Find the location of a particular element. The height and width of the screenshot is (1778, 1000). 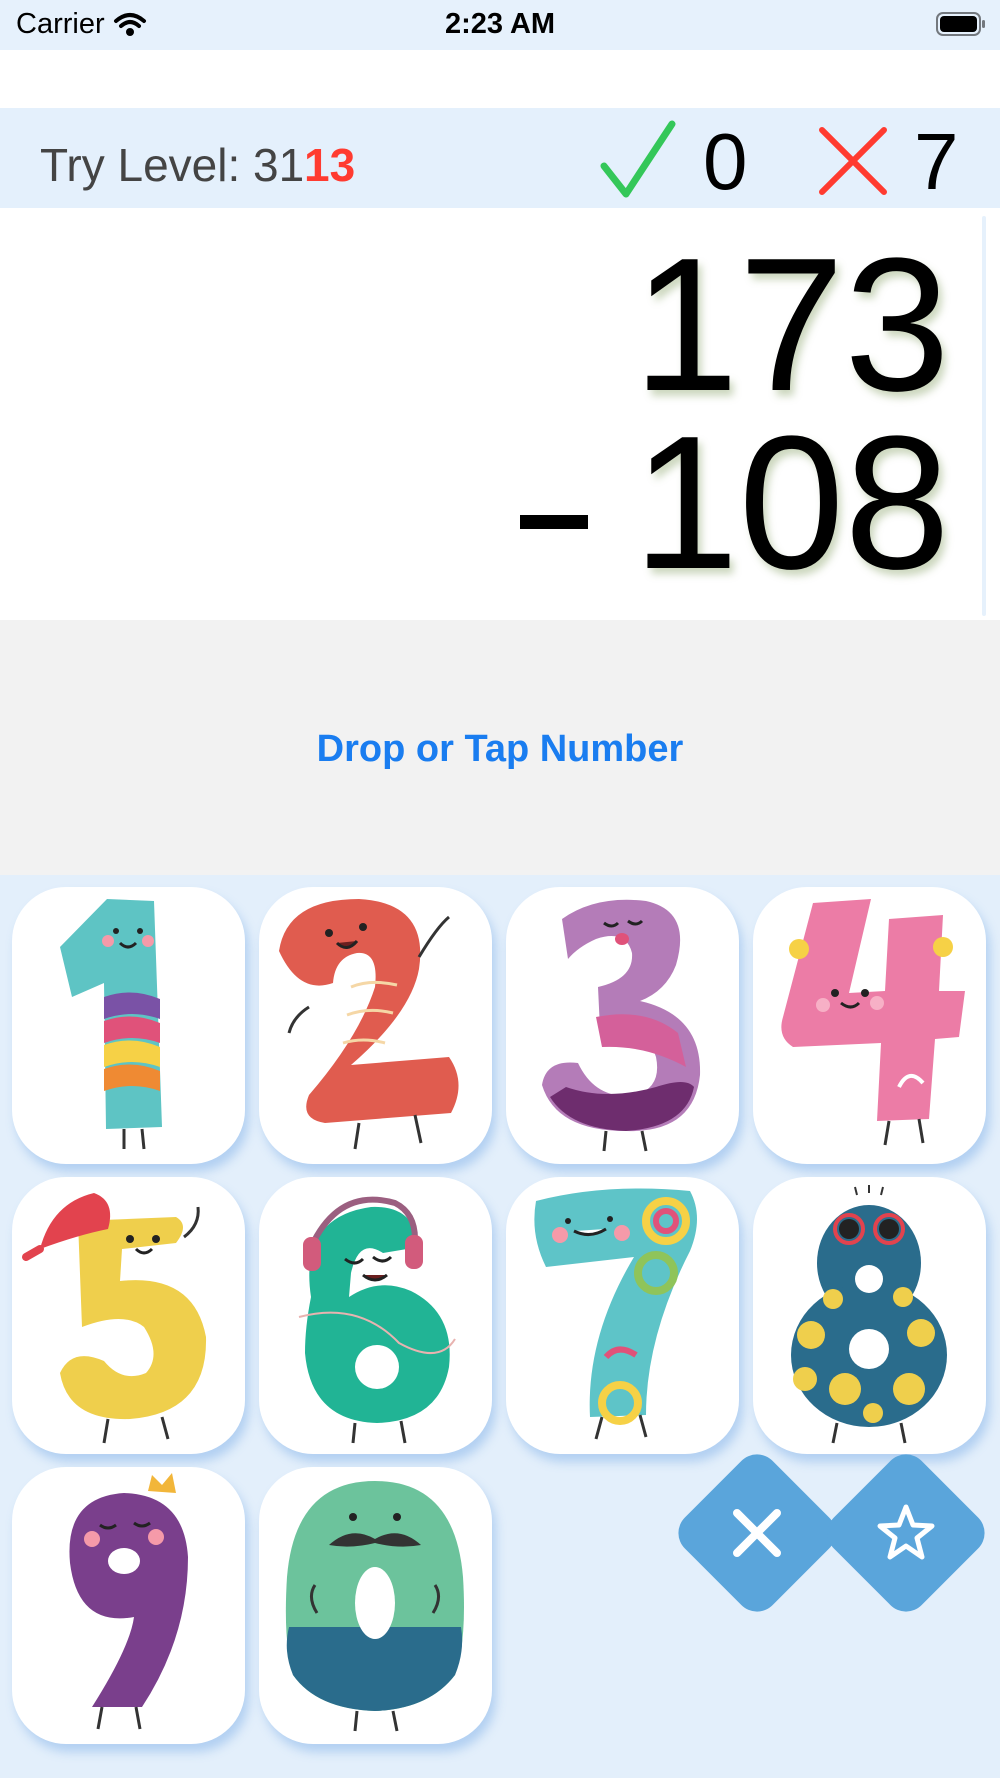

nav-spacer is located at coordinates (500, 79).